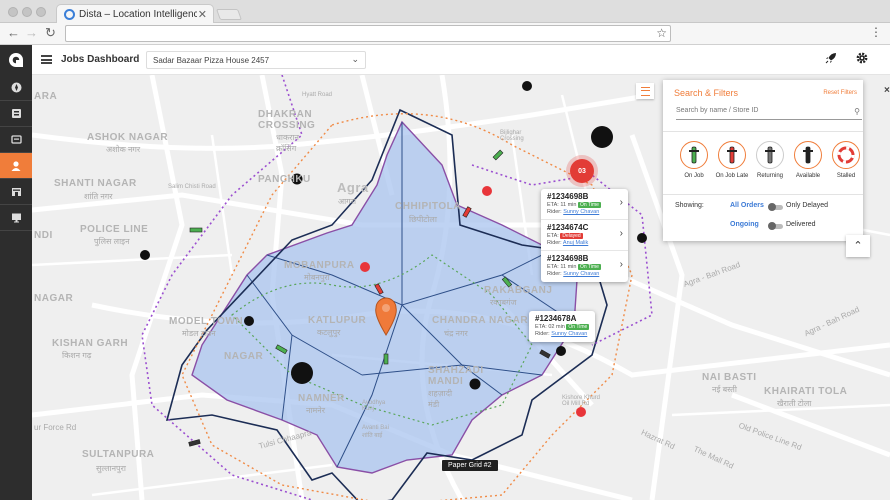 The width and height of the screenshot is (890, 500). What do you see at coordinates (747, 205) in the screenshot?
I see `all-orders-option: All Orders` at bounding box center [747, 205].